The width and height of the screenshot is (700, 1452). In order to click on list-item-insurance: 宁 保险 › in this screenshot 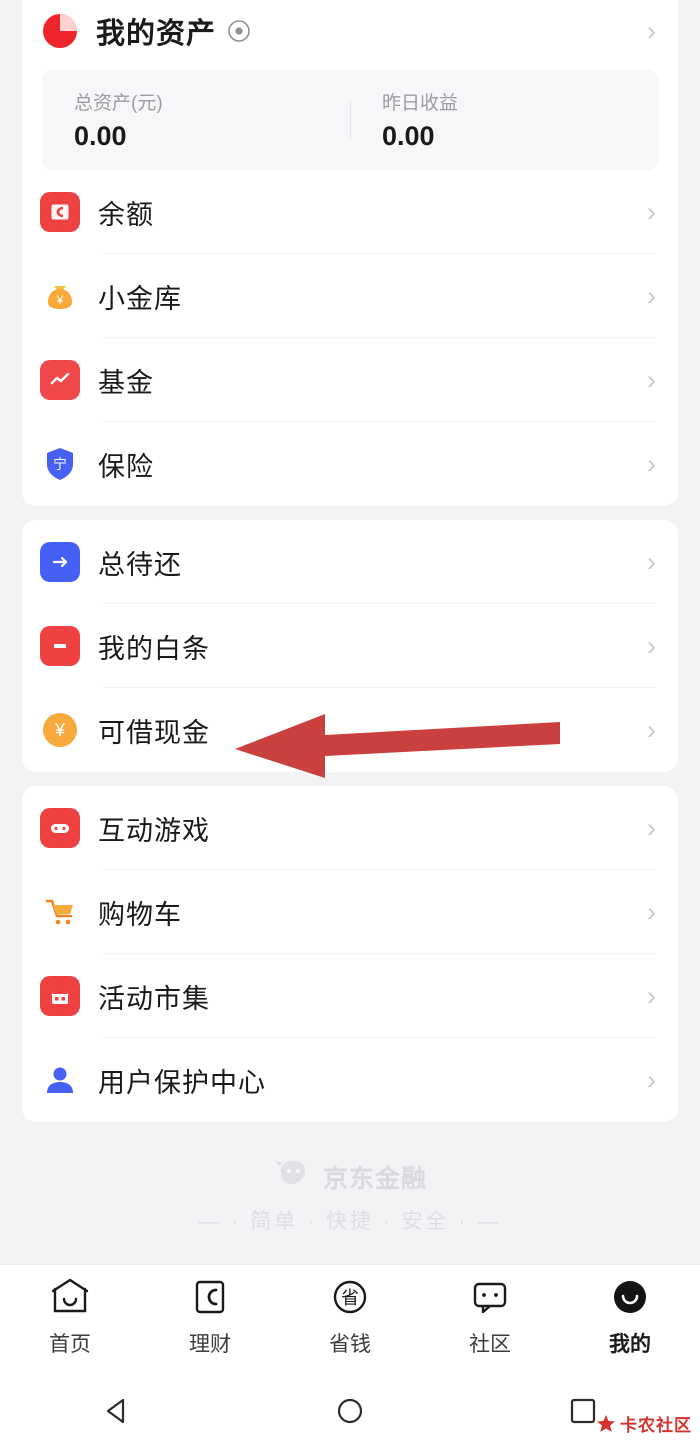, I will do `click(350, 464)`.